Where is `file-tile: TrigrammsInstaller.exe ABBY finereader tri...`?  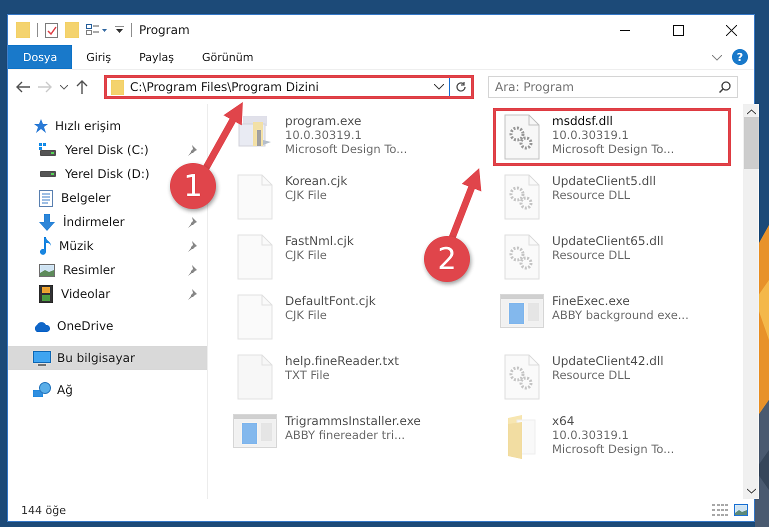 file-tile: TrigrammsInstaller.exe ABBY finereader tri... is located at coordinates (327, 431).